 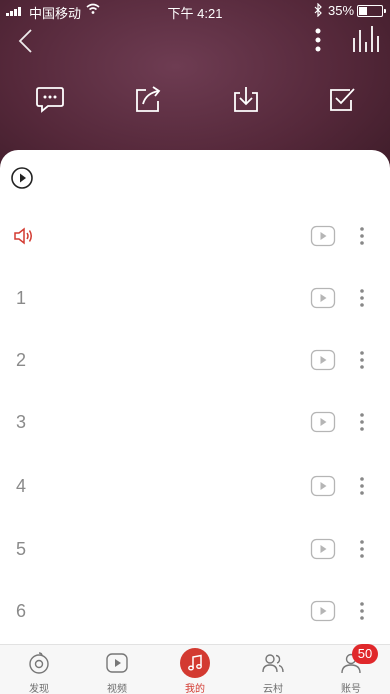 What do you see at coordinates (22, 178) in the screenshot?
I see `play-circle-icon` at bounding box center [22, 178].